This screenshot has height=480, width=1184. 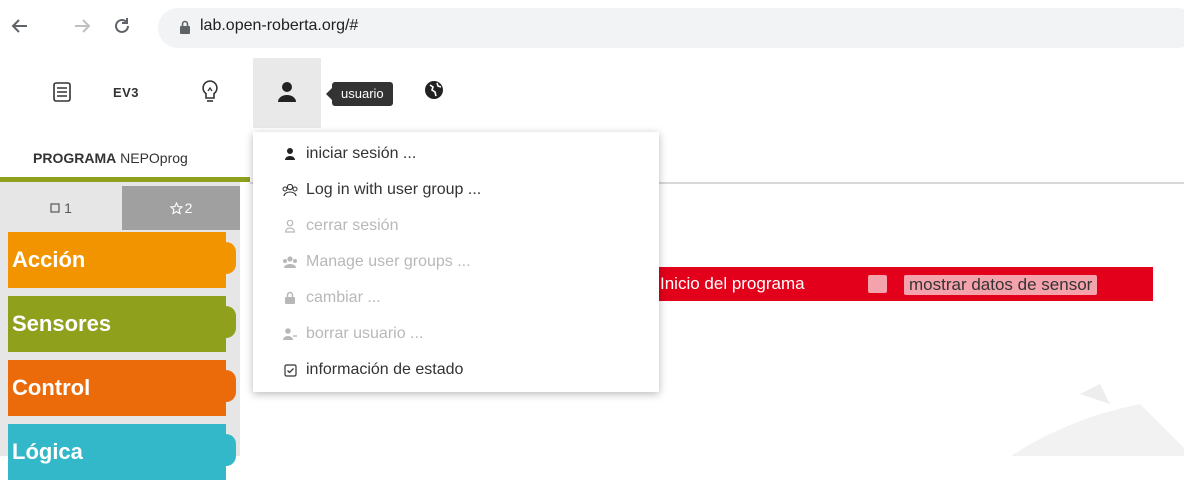 I want to click on category-sensores: Sensores, so click(x=122, y=324).